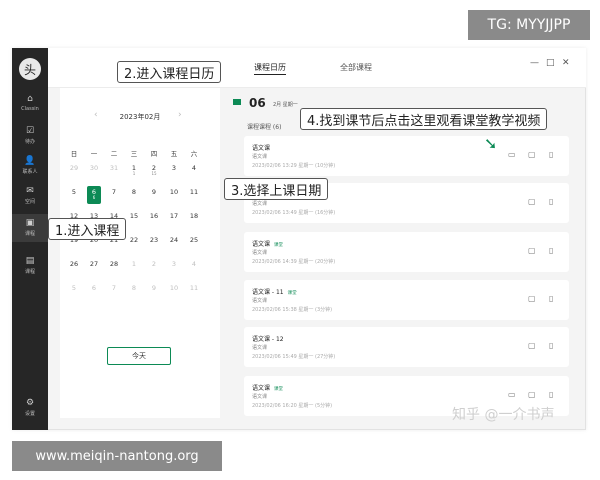 The width and height of the screenshot is (600, 480). Describe the element at coordinates (140, 117) in the screenshot. I see `calendar-month-title: 2023年02月` at that location.